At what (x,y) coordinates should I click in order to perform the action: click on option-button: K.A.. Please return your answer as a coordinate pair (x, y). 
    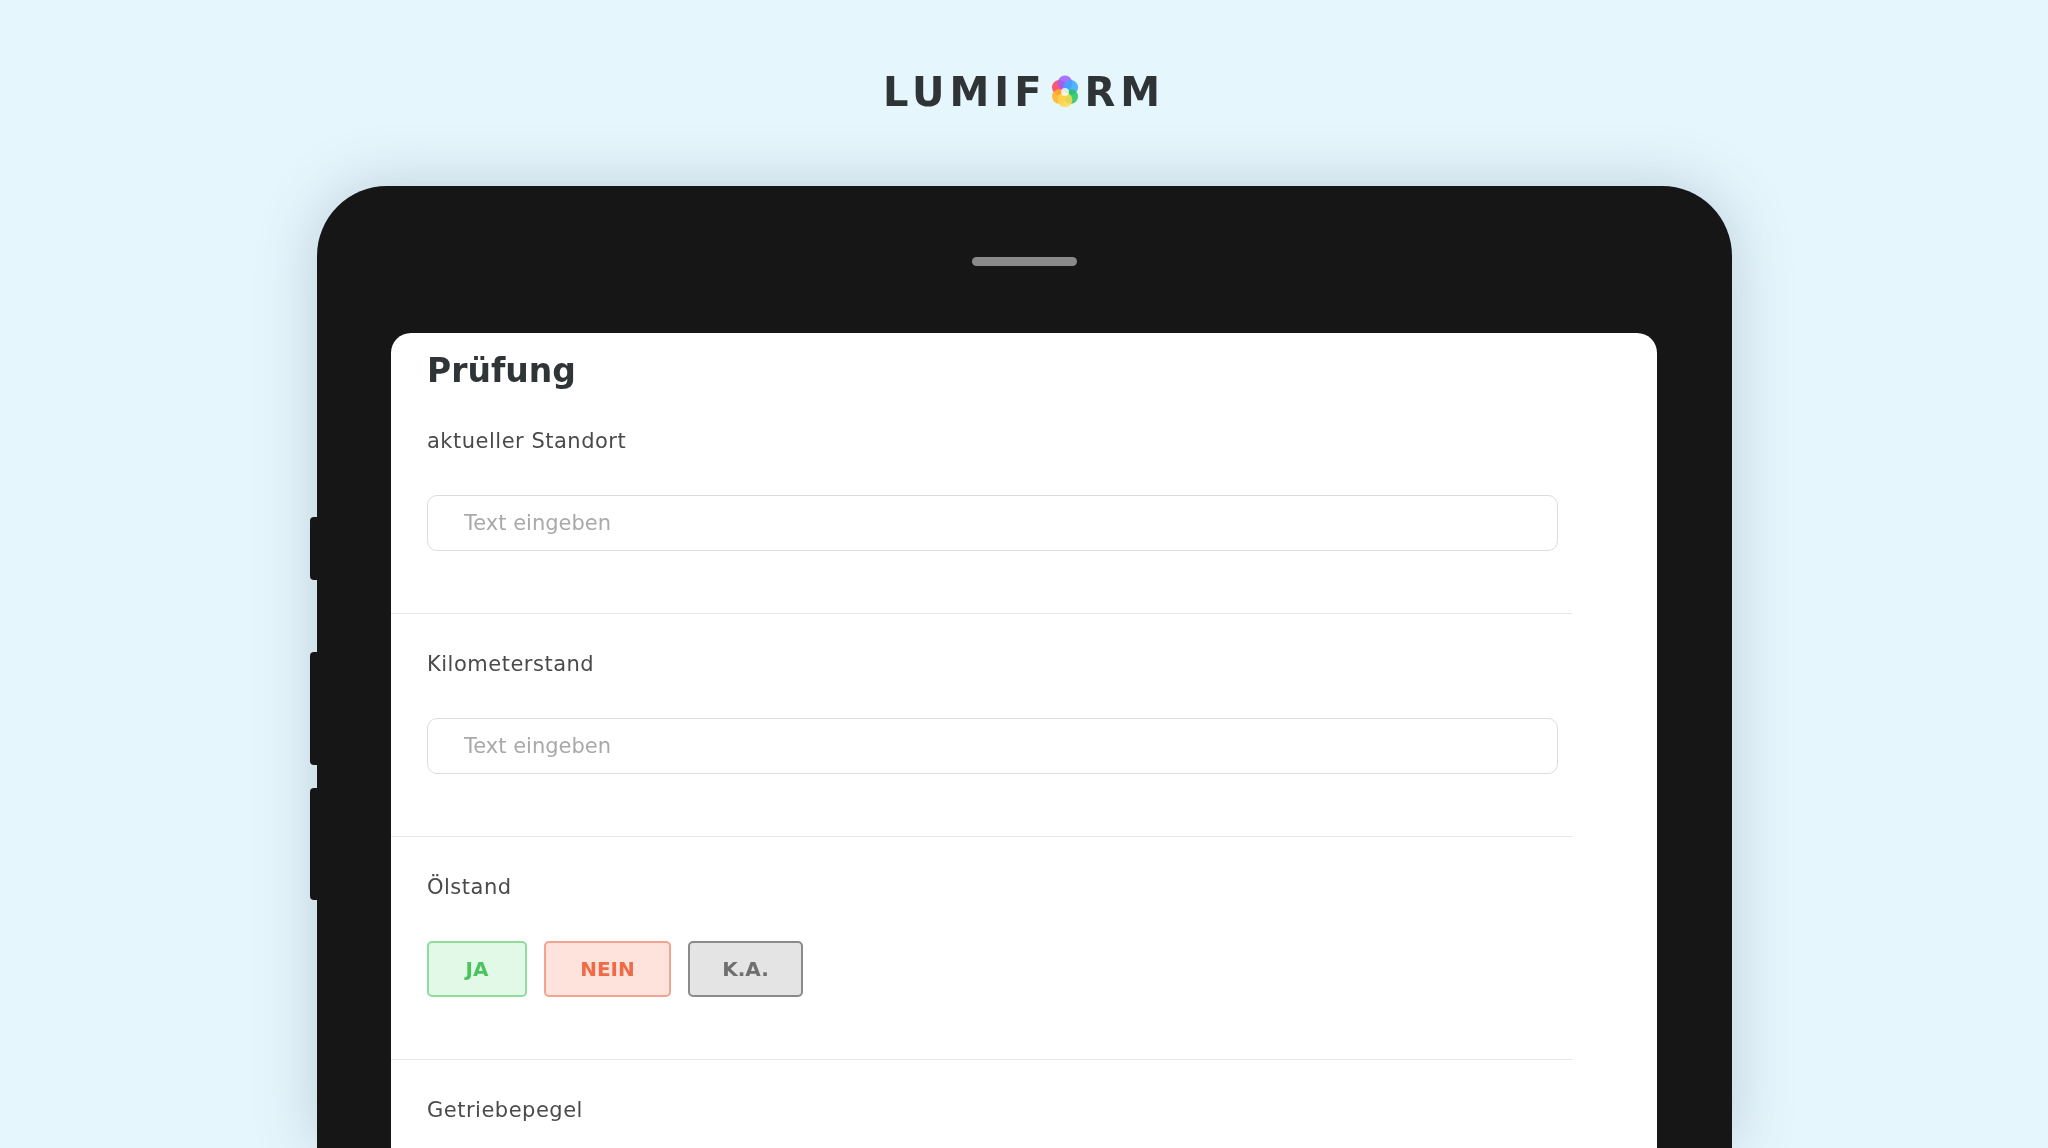
    Looking at the image, I should click on (745, 969).